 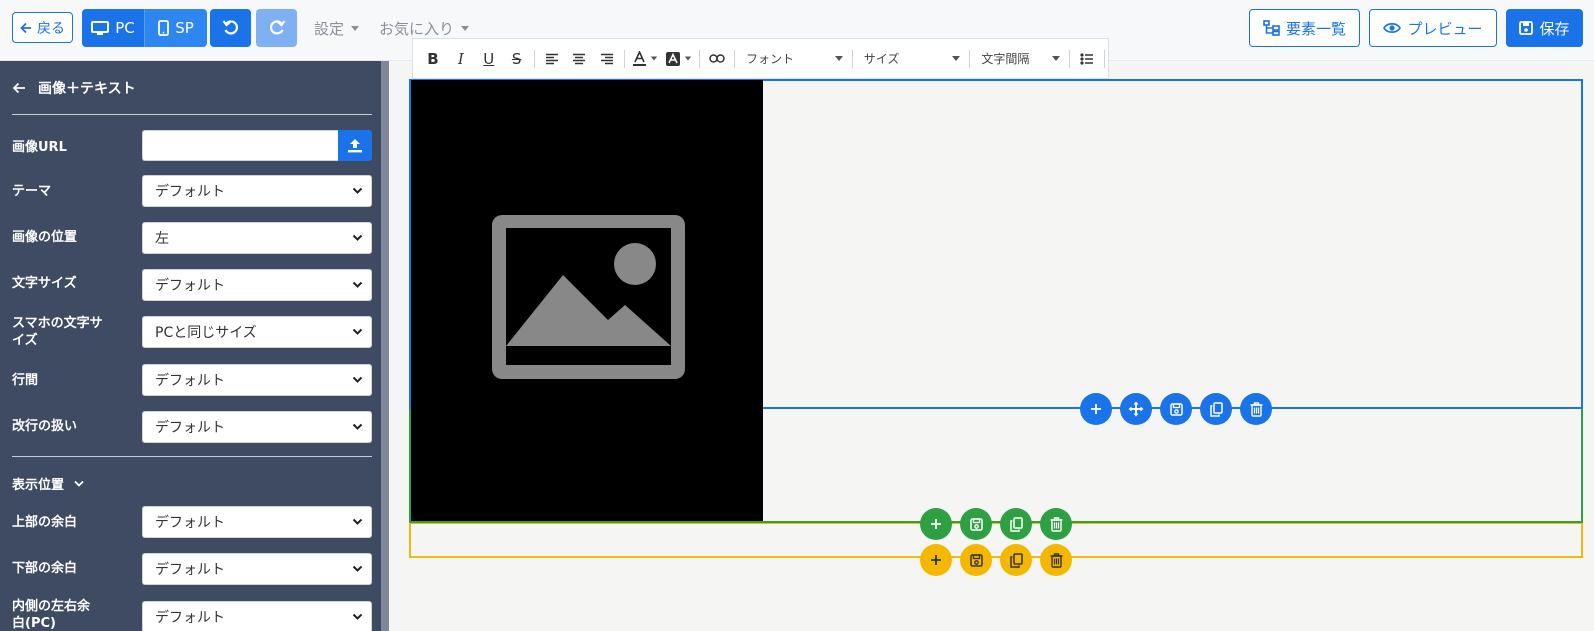 I want to click on line-height-select: デフォルト, so click(x=257, y=380).